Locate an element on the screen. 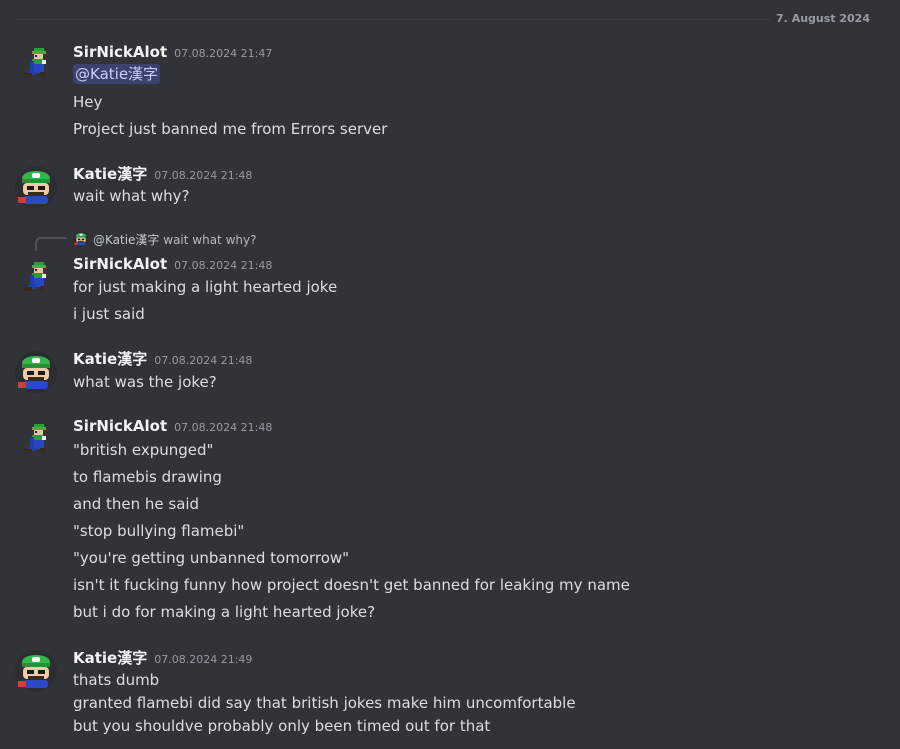 The width and height of the screenshot is (900, 749). message-line: what was the joke? is located at coordinates (145, 382).